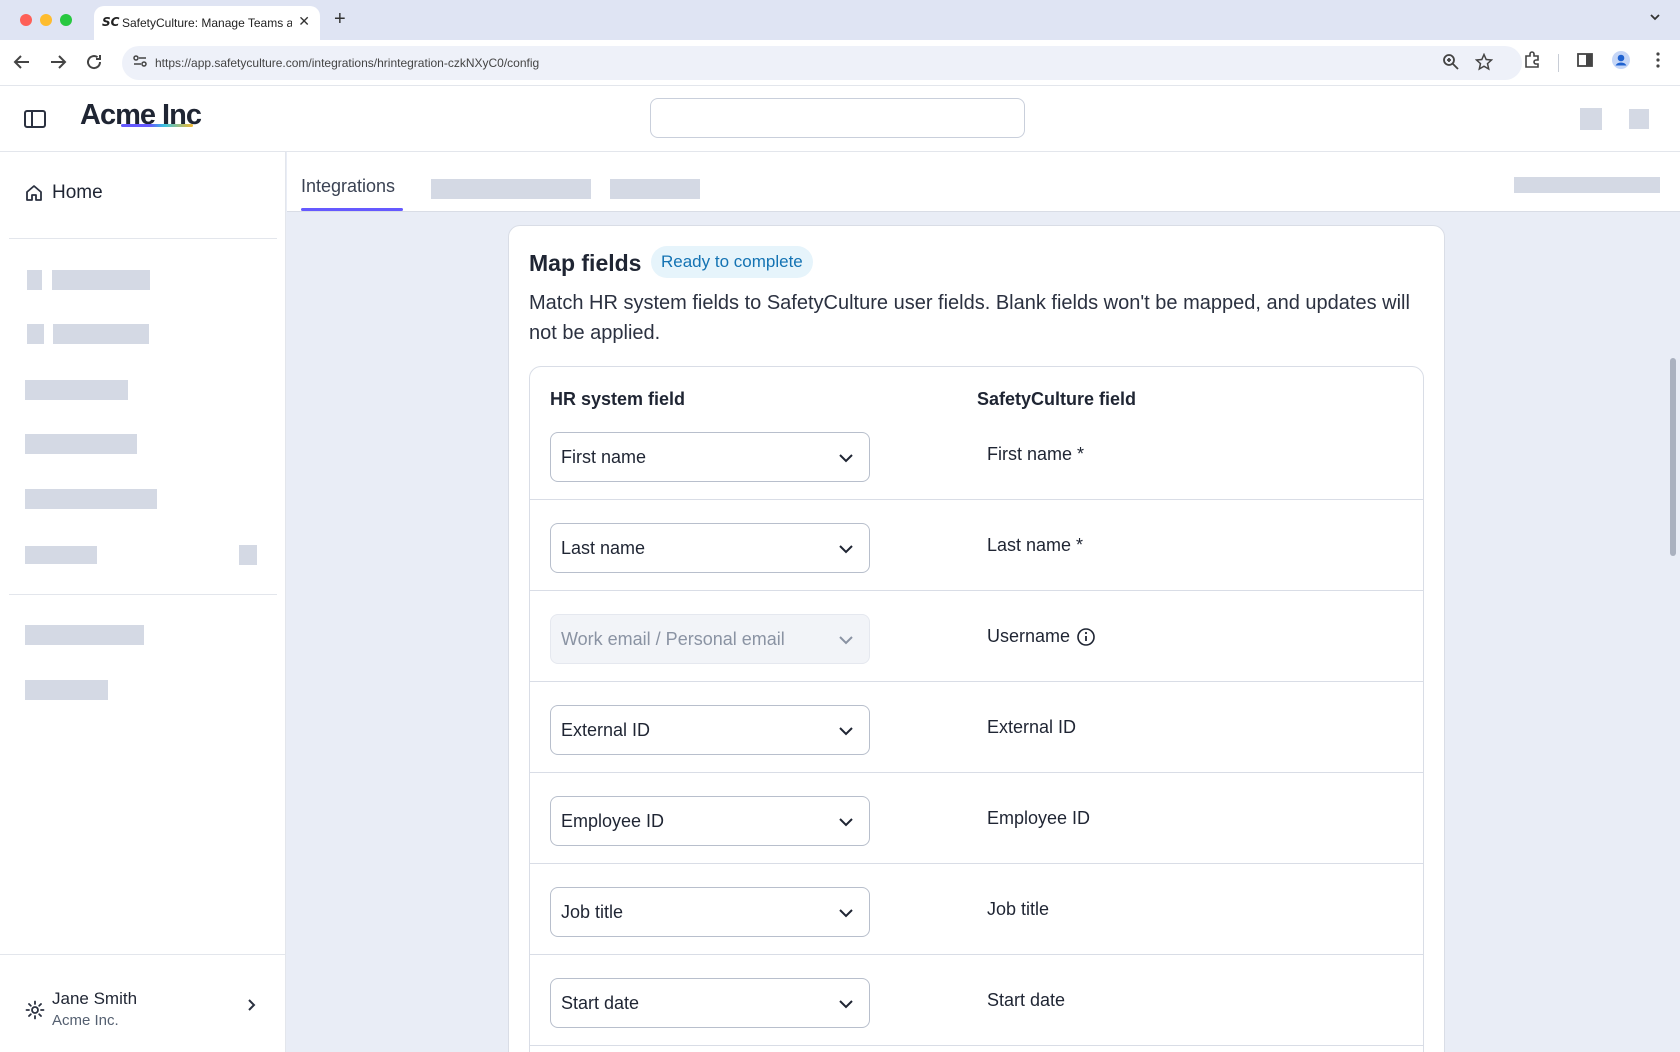  Describe the element at coordinates (585, 263) in the screenshot. I see `page-title: Map fields` at that location.